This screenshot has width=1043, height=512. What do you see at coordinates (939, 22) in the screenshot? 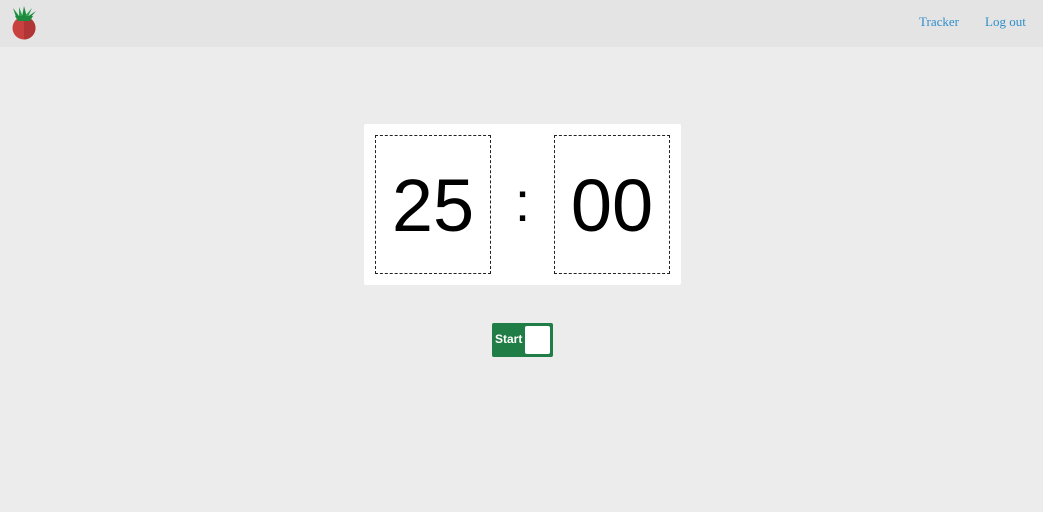
I see `tracker-link: Tracker` at bounding box center [939, 22].